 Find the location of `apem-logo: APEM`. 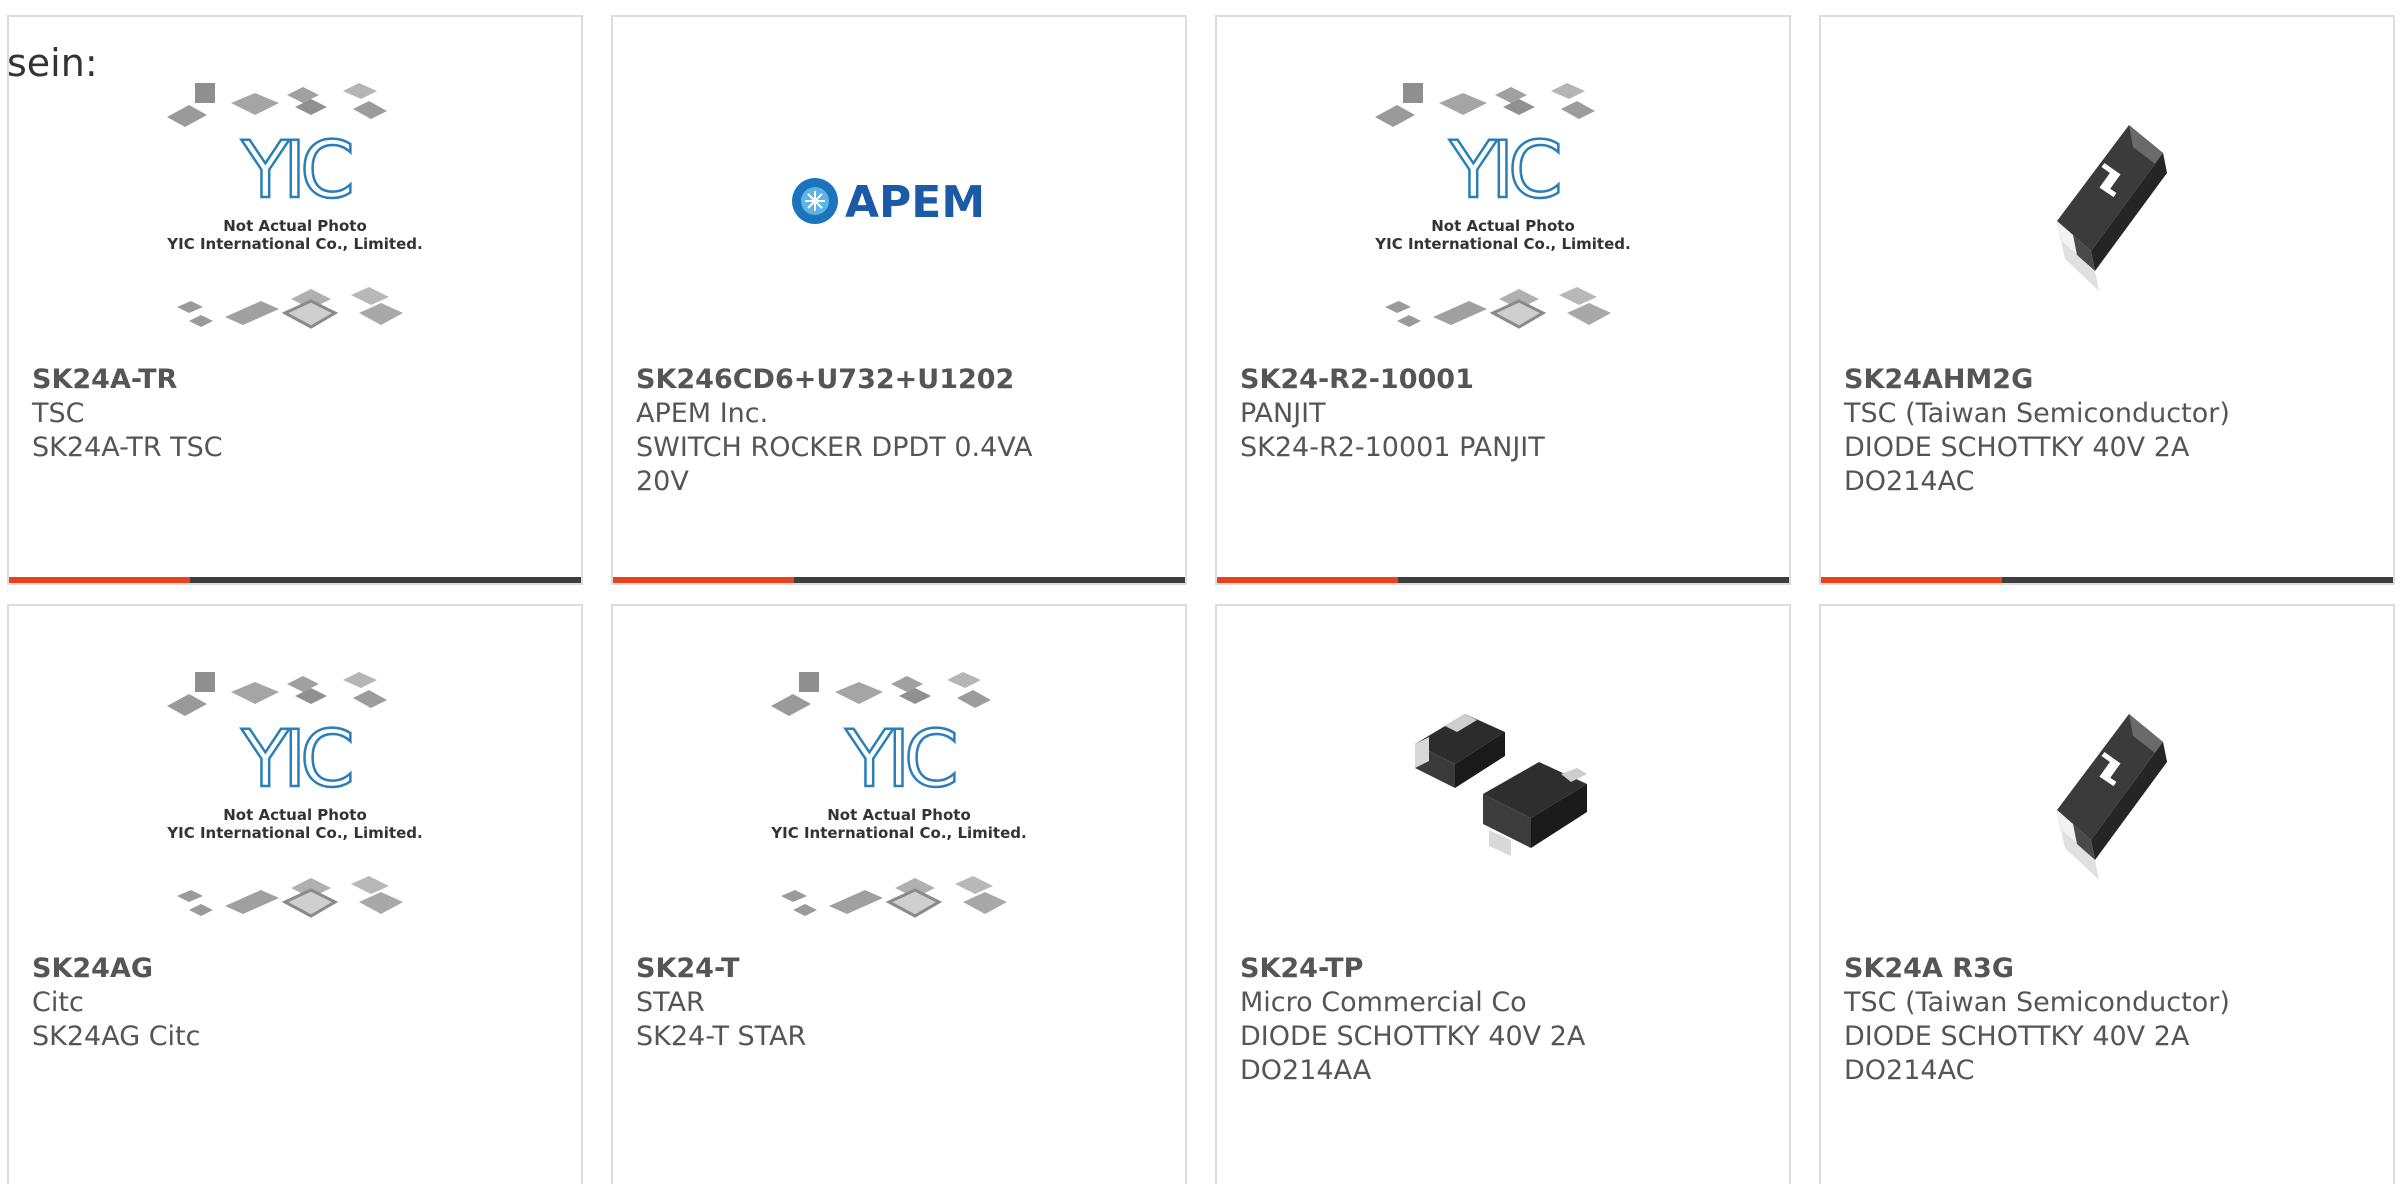

apem-logo: APEM is located at coordinates (888, 202).